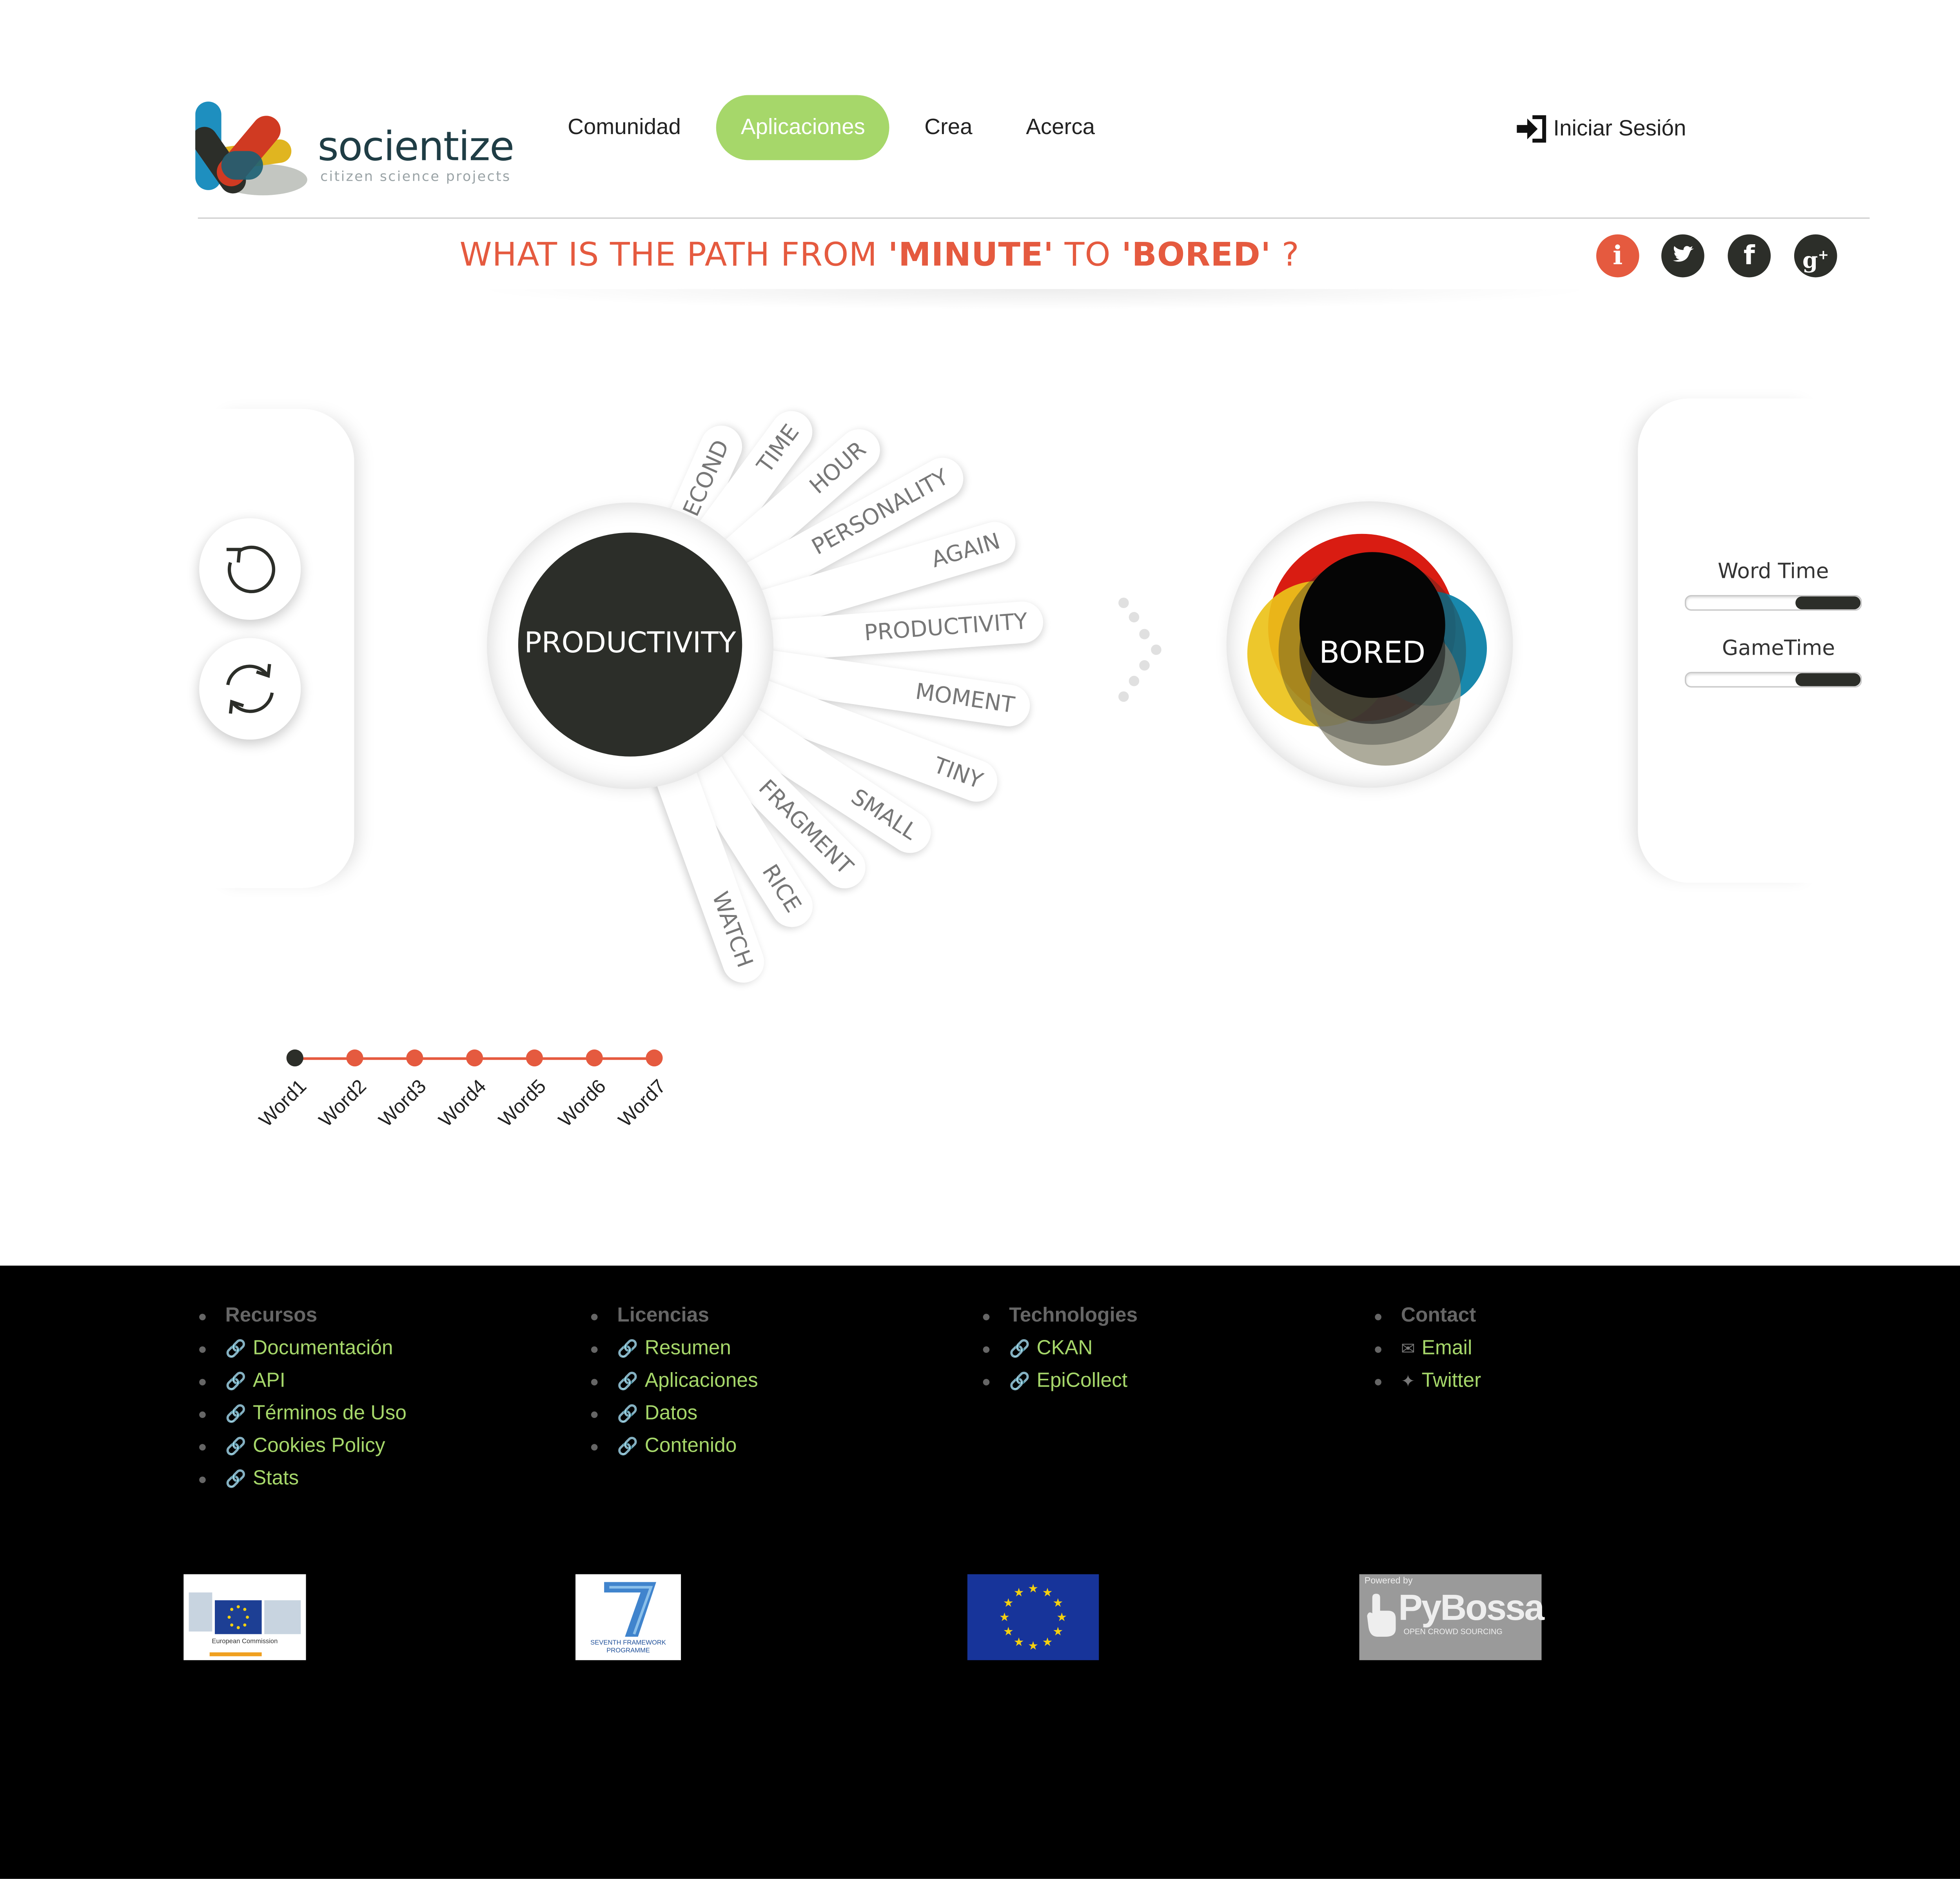 This screenshot has width=1960, height=1879. Describe the element at coordinates (628, 1647) in the screenshot. I see `fp7-caption: SEVENTH FRAMEWORK PROGRAMME` at that location.